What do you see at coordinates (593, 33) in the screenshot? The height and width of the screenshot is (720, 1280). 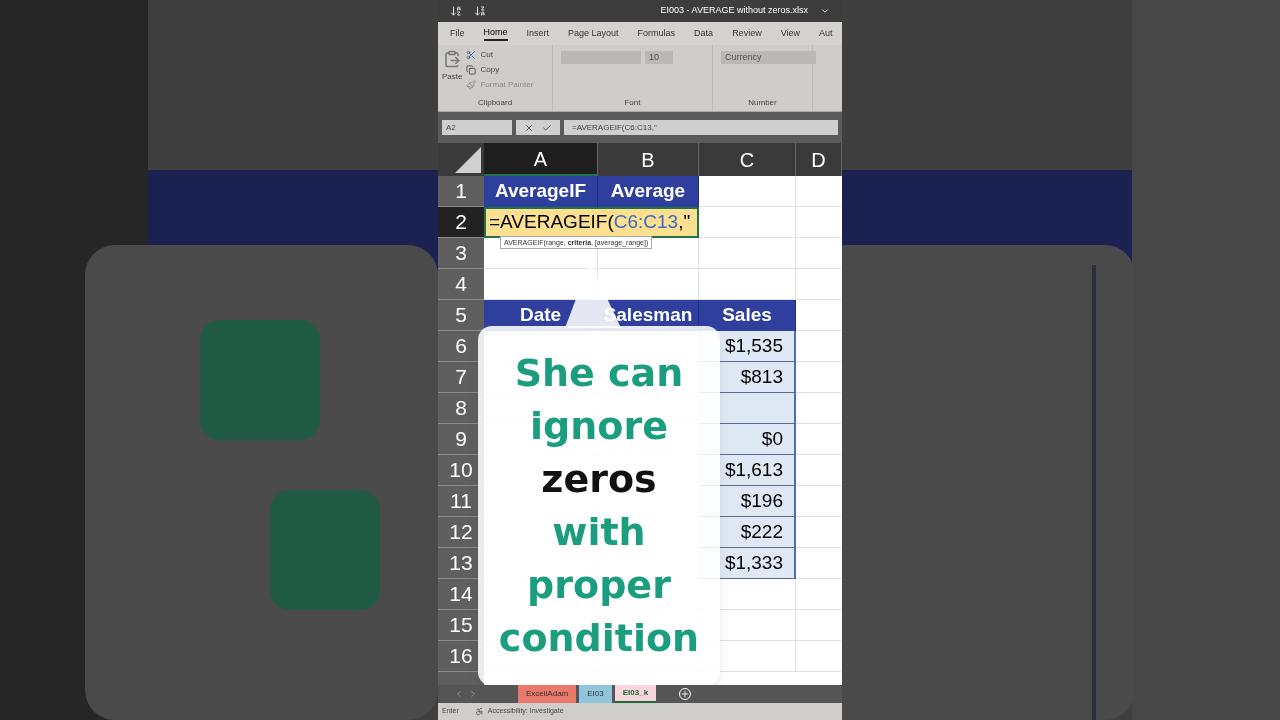 I see `ribbon-tab: Page Layout` at bounding box center [593, 33].